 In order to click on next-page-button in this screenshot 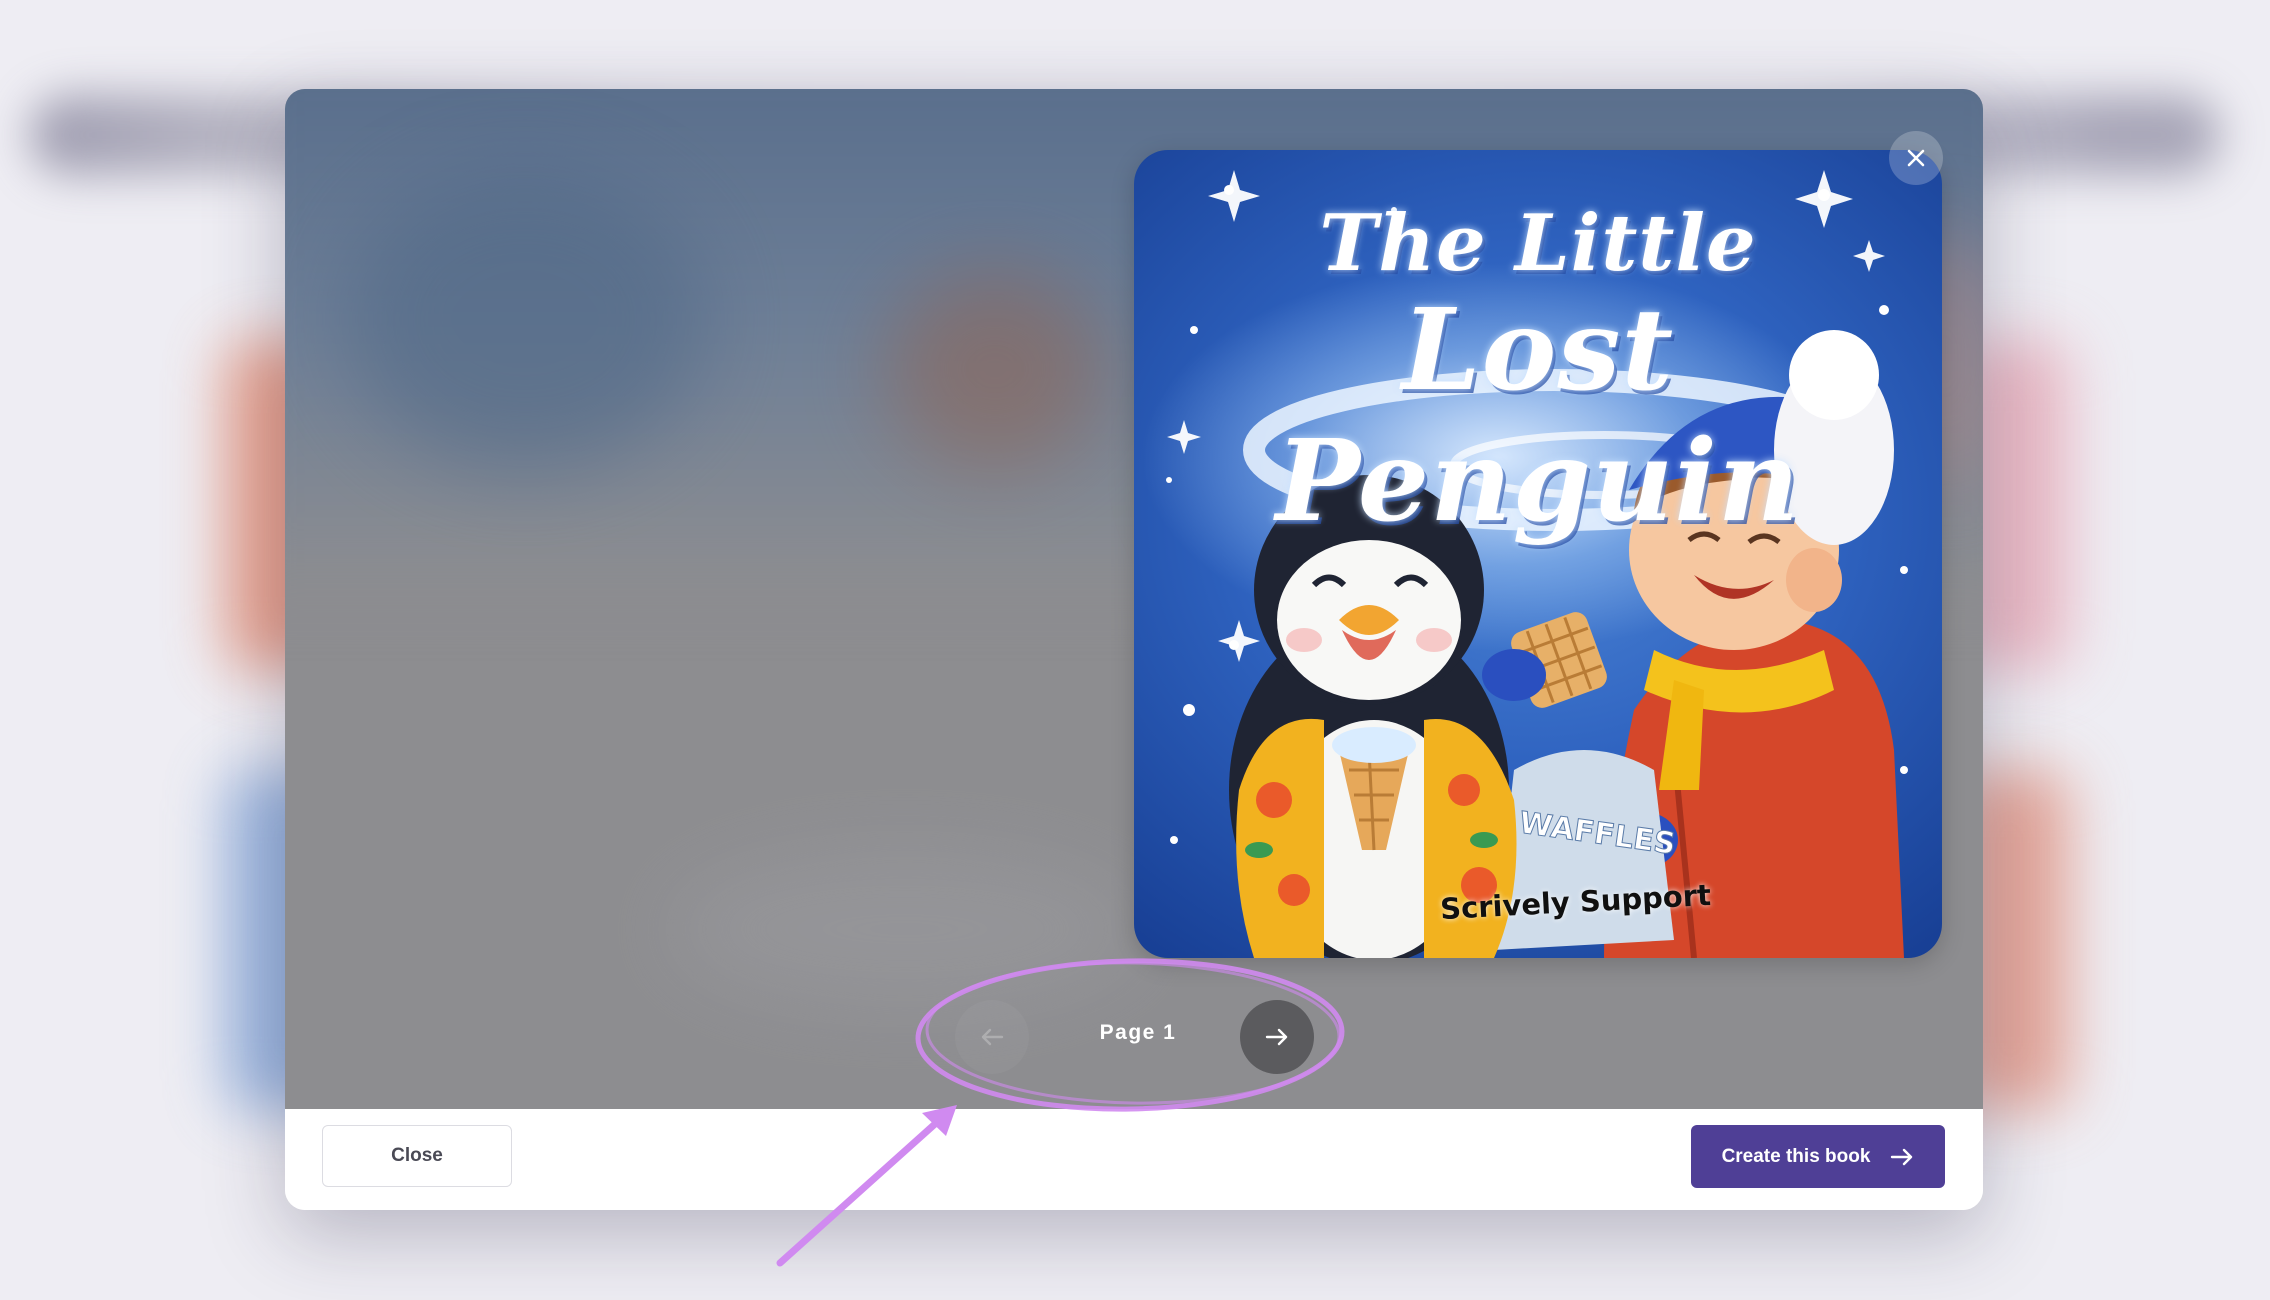, I will do `click(1277, 1037)`.